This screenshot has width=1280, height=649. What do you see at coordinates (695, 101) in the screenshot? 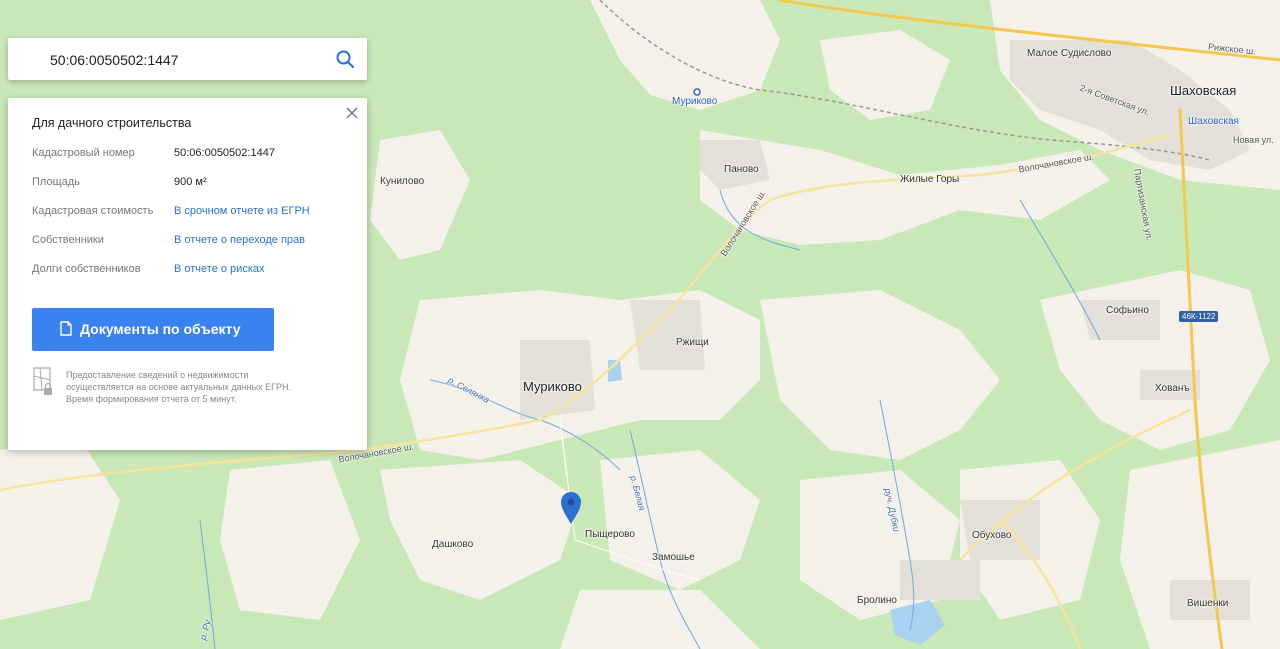
I see `station-label: Муриково` at bounding box center [695, 101].